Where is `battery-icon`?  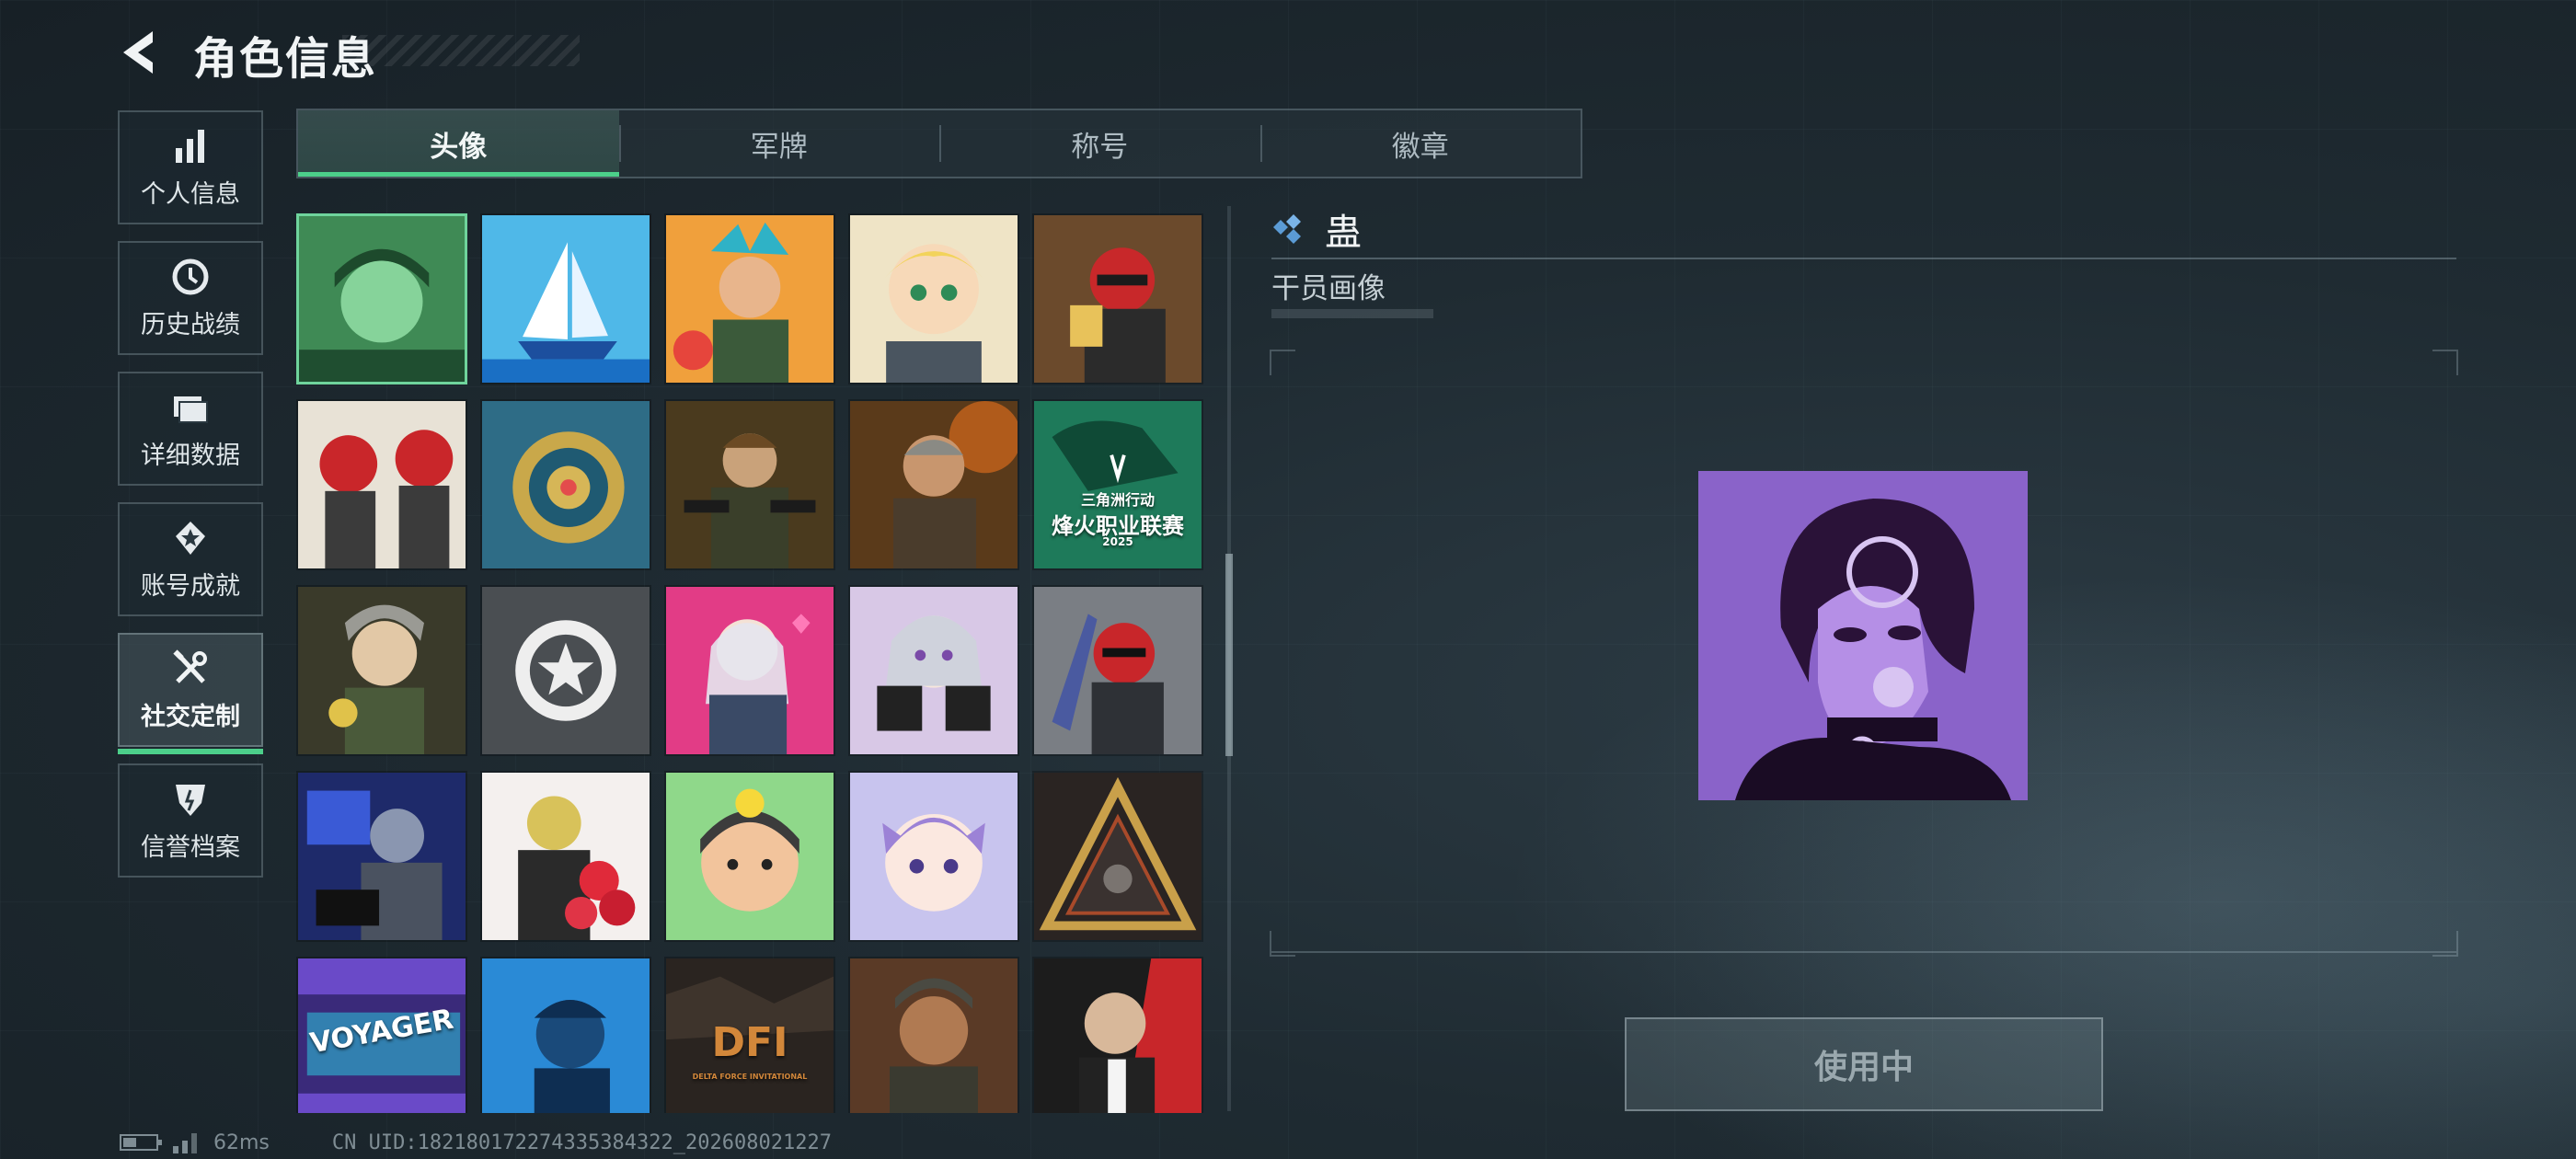
battery-icon is located at coordinates (141, 1142).